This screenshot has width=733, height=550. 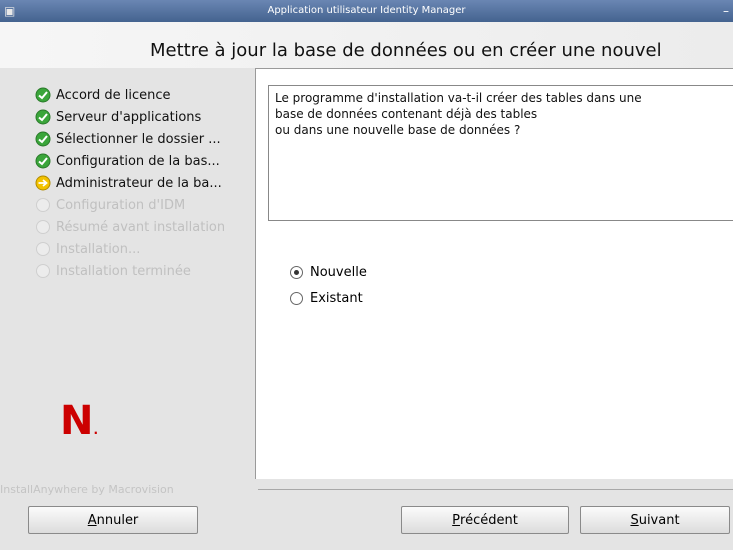 I want to click on radio-existant: Existant, so click(x=328, y=298).